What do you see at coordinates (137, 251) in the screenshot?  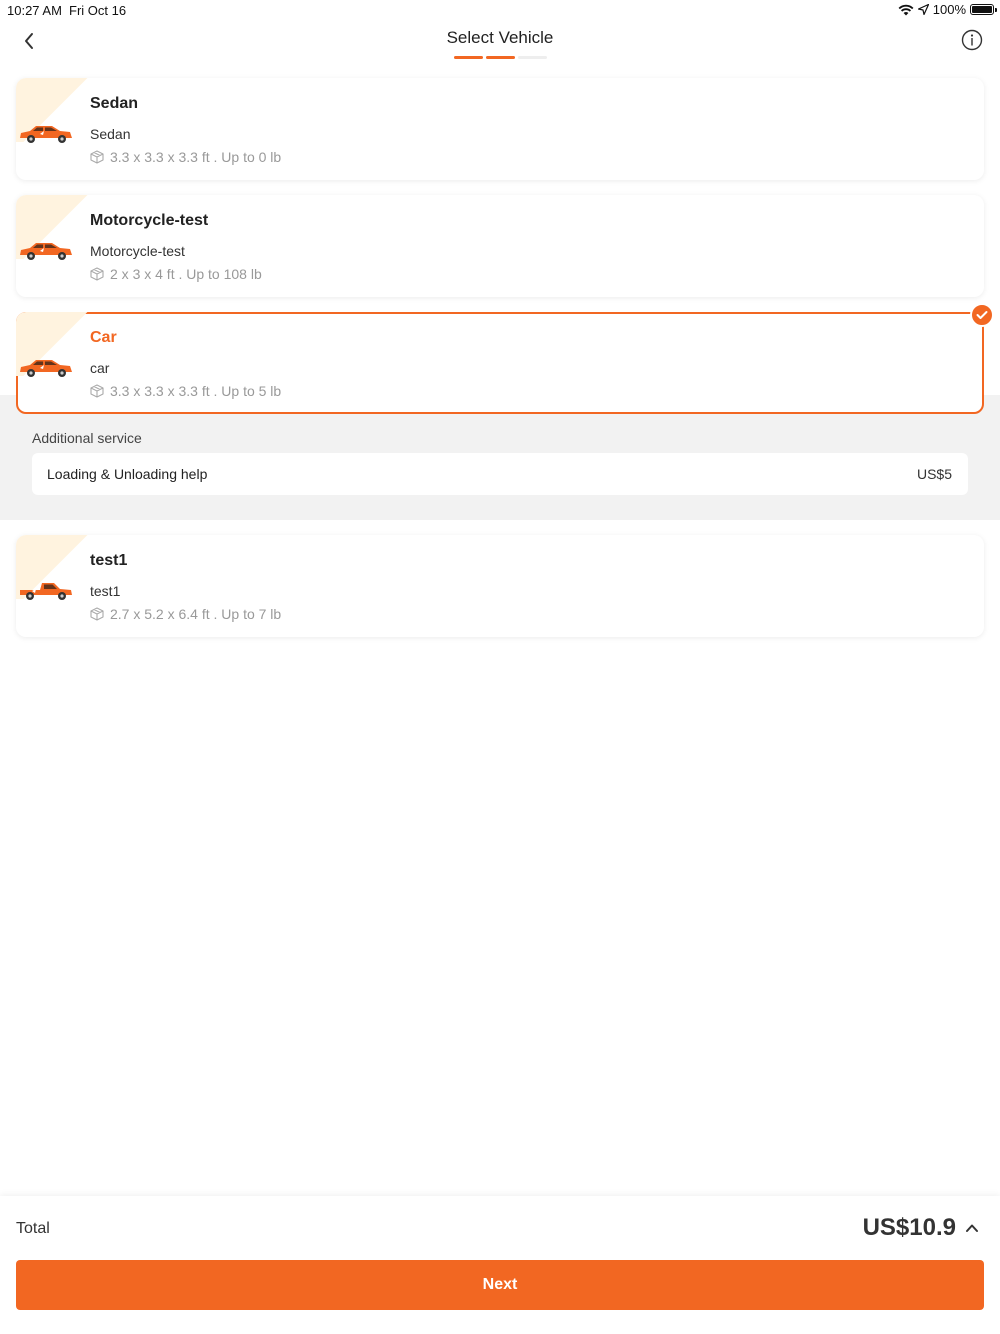 I see `vehicle-subtitle: Motorcycle-test` at bounding box center [137, 251].